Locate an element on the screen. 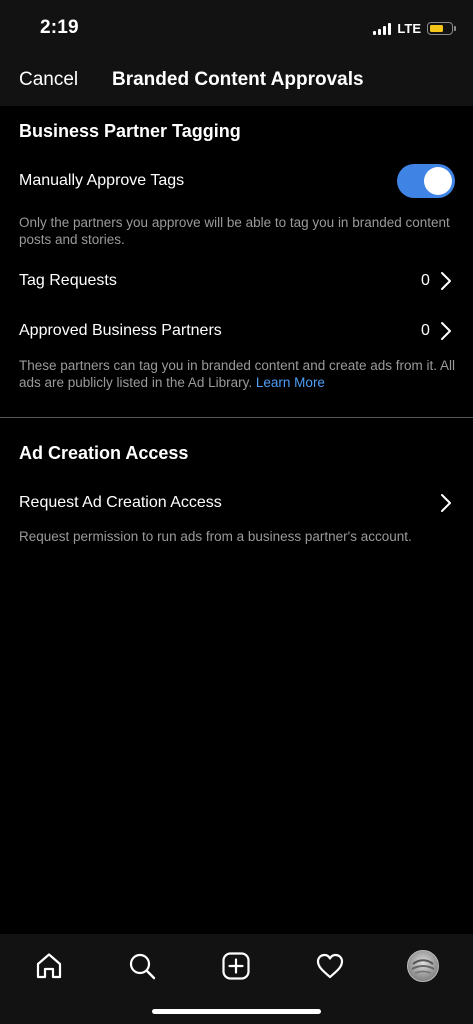  activity-heart-icon is located at coordinates (330, 966).